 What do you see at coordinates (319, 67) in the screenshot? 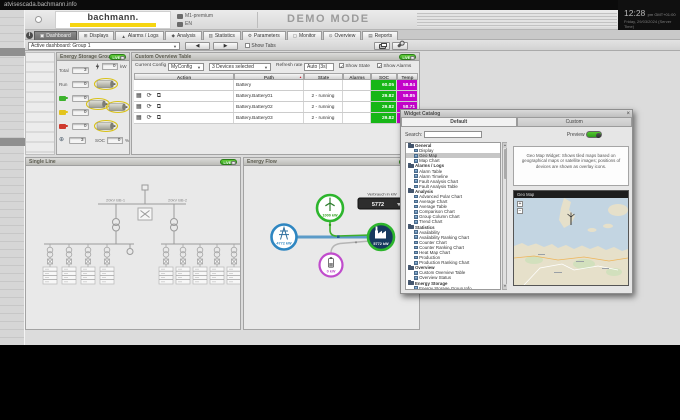
I see `refresh-select: Auto (3s)▼` at bounding box center [319, 67].